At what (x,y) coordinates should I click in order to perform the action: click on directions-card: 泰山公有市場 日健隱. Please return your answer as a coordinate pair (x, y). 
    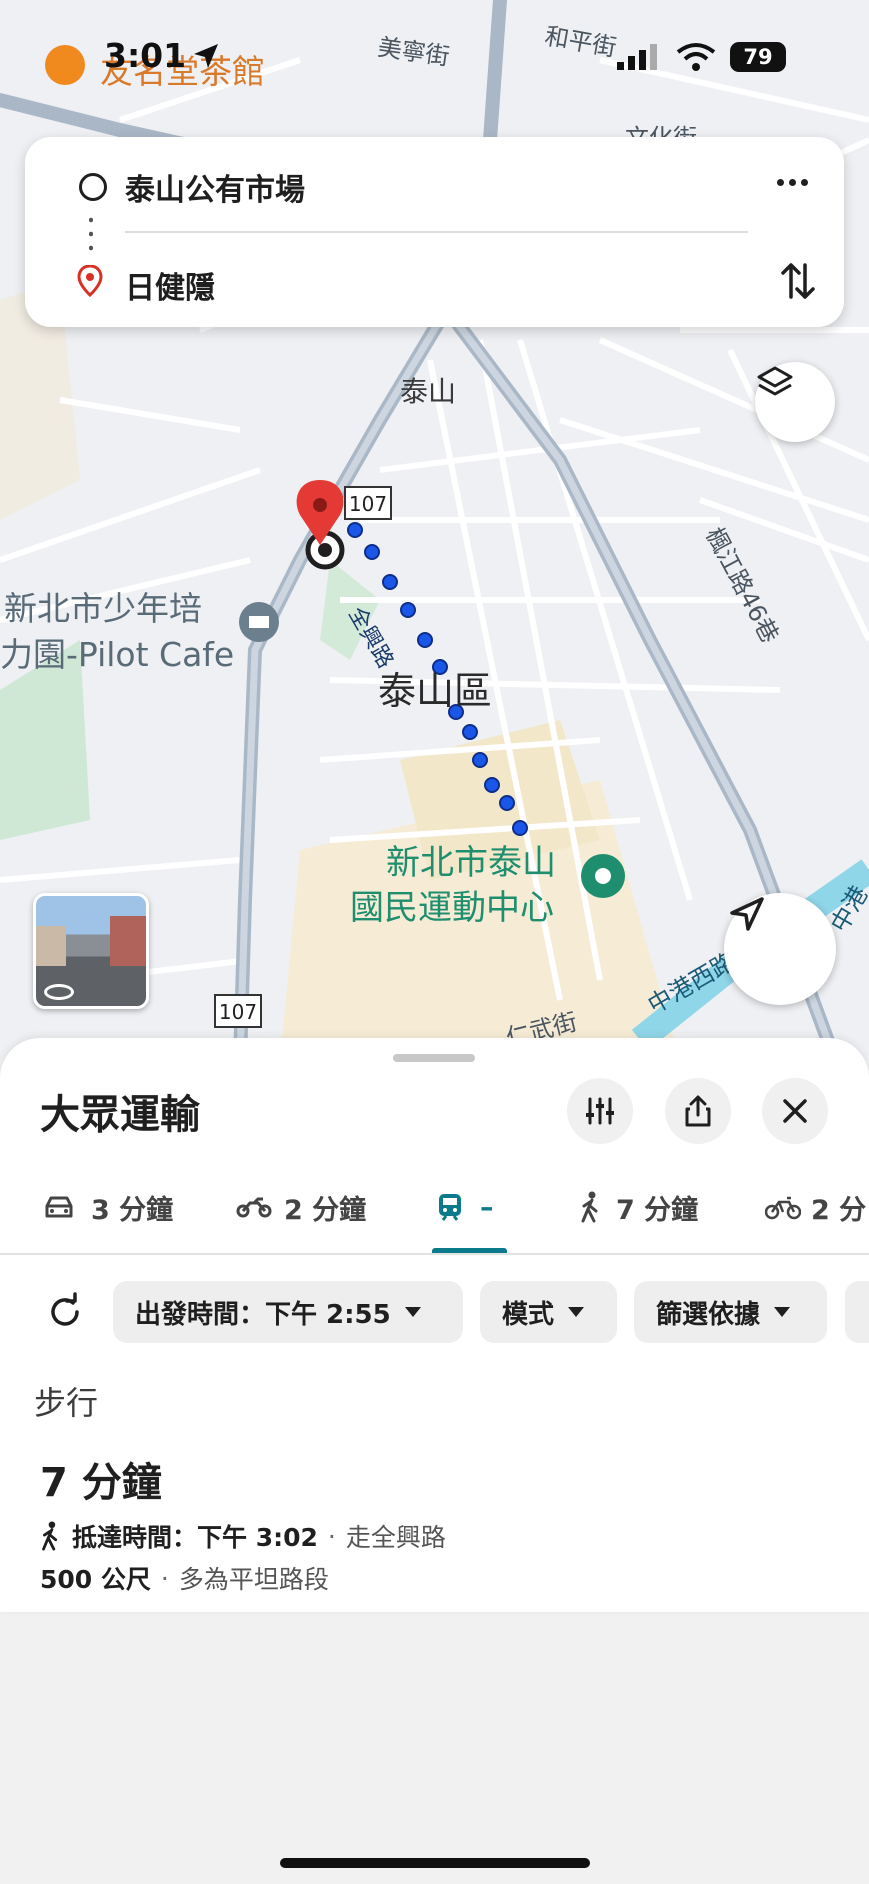
    Looking at the image, I should click on (434, 232).